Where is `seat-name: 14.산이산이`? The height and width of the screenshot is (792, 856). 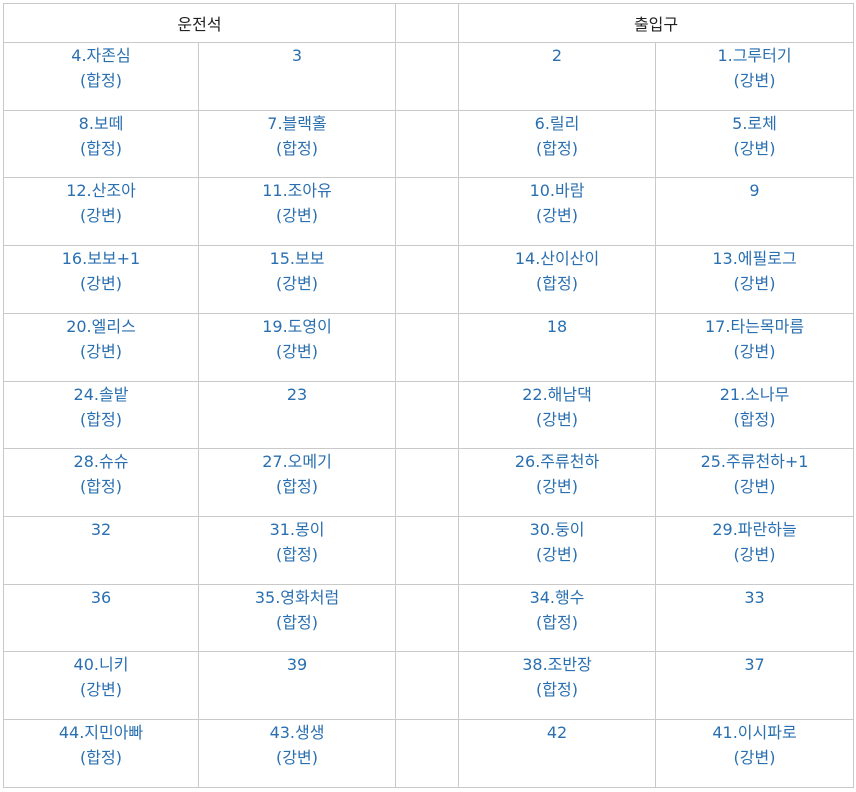
seat-name: 14.산이산이 is located at coordinates (557, 259).